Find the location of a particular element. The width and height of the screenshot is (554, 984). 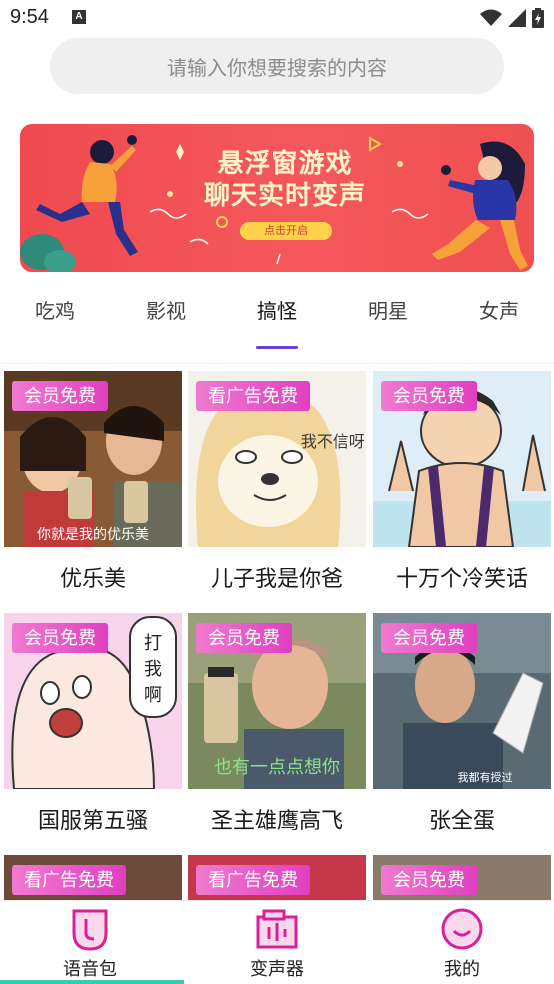

nav-voice-changer: 变声器 is located at coordinates (277, 942).